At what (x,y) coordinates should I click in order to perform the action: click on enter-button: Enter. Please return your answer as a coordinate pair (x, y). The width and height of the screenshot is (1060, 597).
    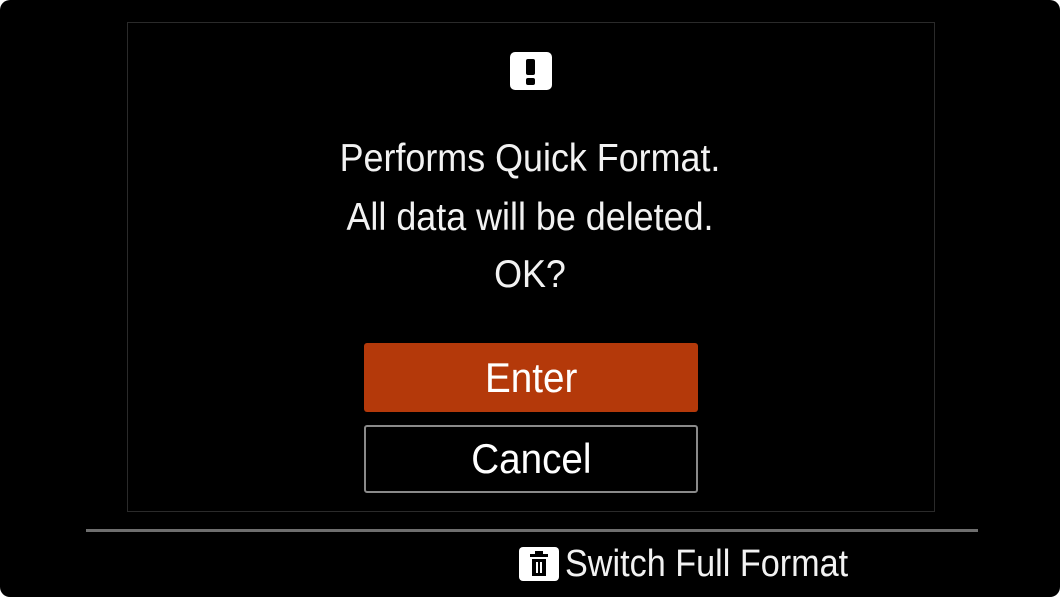
    Looking at the image, I should click on (531, 377).